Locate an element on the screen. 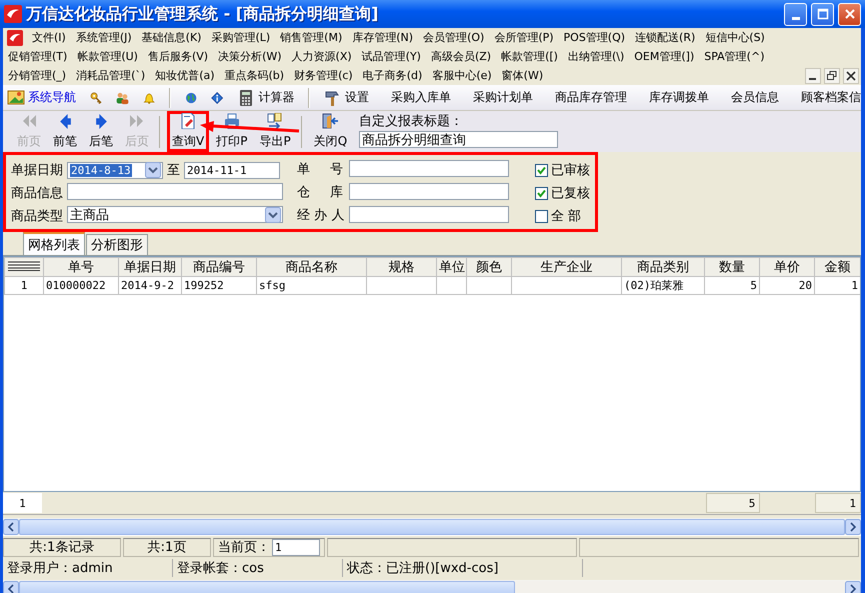 Image resolution: width=865 pixels, height=593 pixels. menu-item: 文件(I) is located at coordinates (49, 37).